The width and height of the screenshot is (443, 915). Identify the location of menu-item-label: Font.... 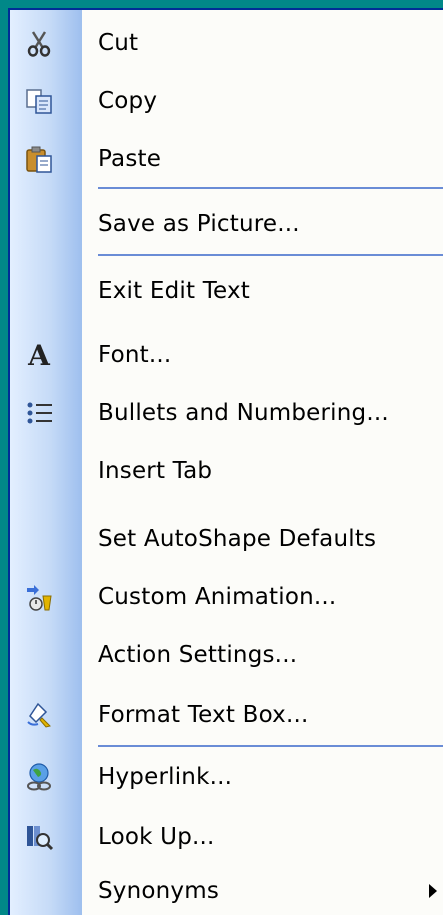
(135, 355).